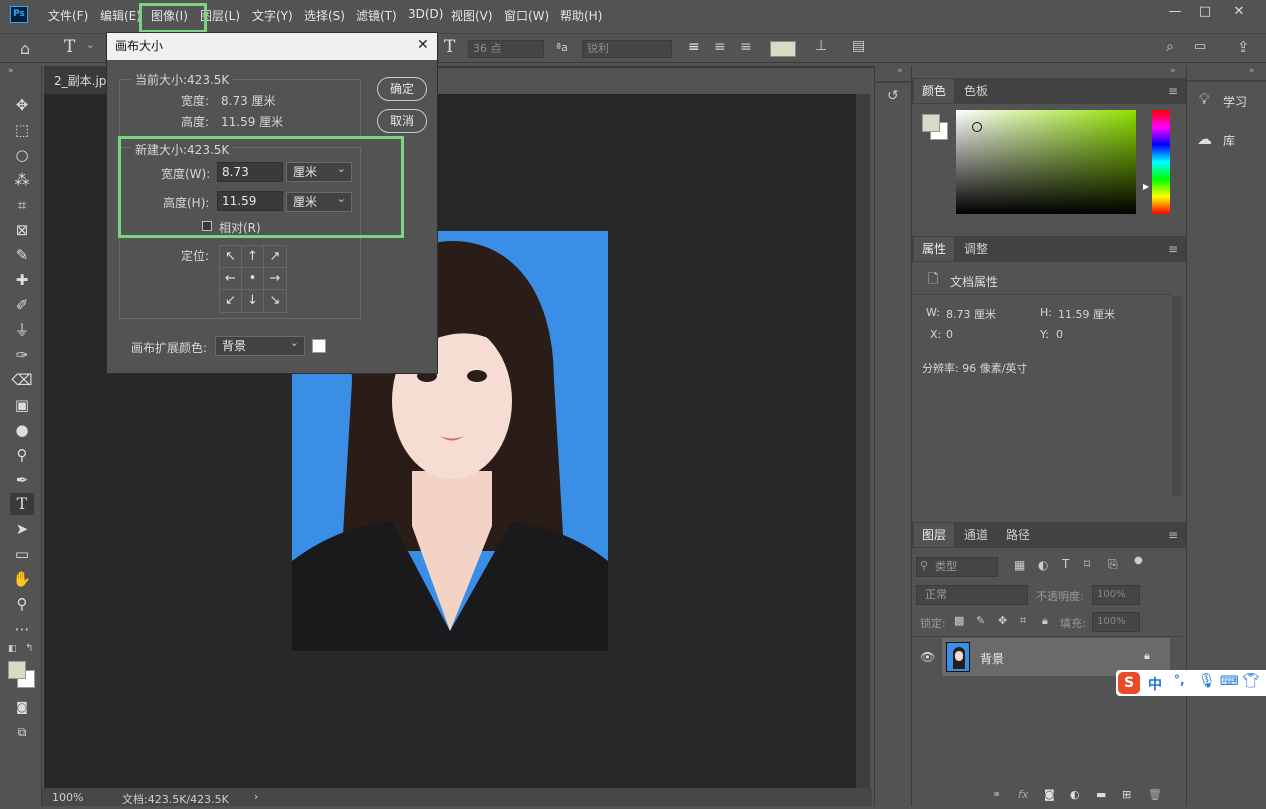 Image resolution: width=1266 pixels, height=809 pixels. I want to click on new-layer-icon: ⊞, so click(1126, 794).